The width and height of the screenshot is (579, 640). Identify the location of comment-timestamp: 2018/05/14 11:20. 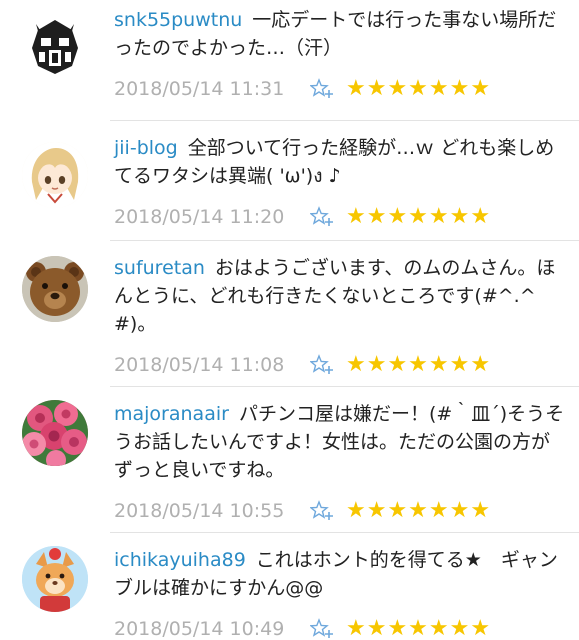
(199, 217).